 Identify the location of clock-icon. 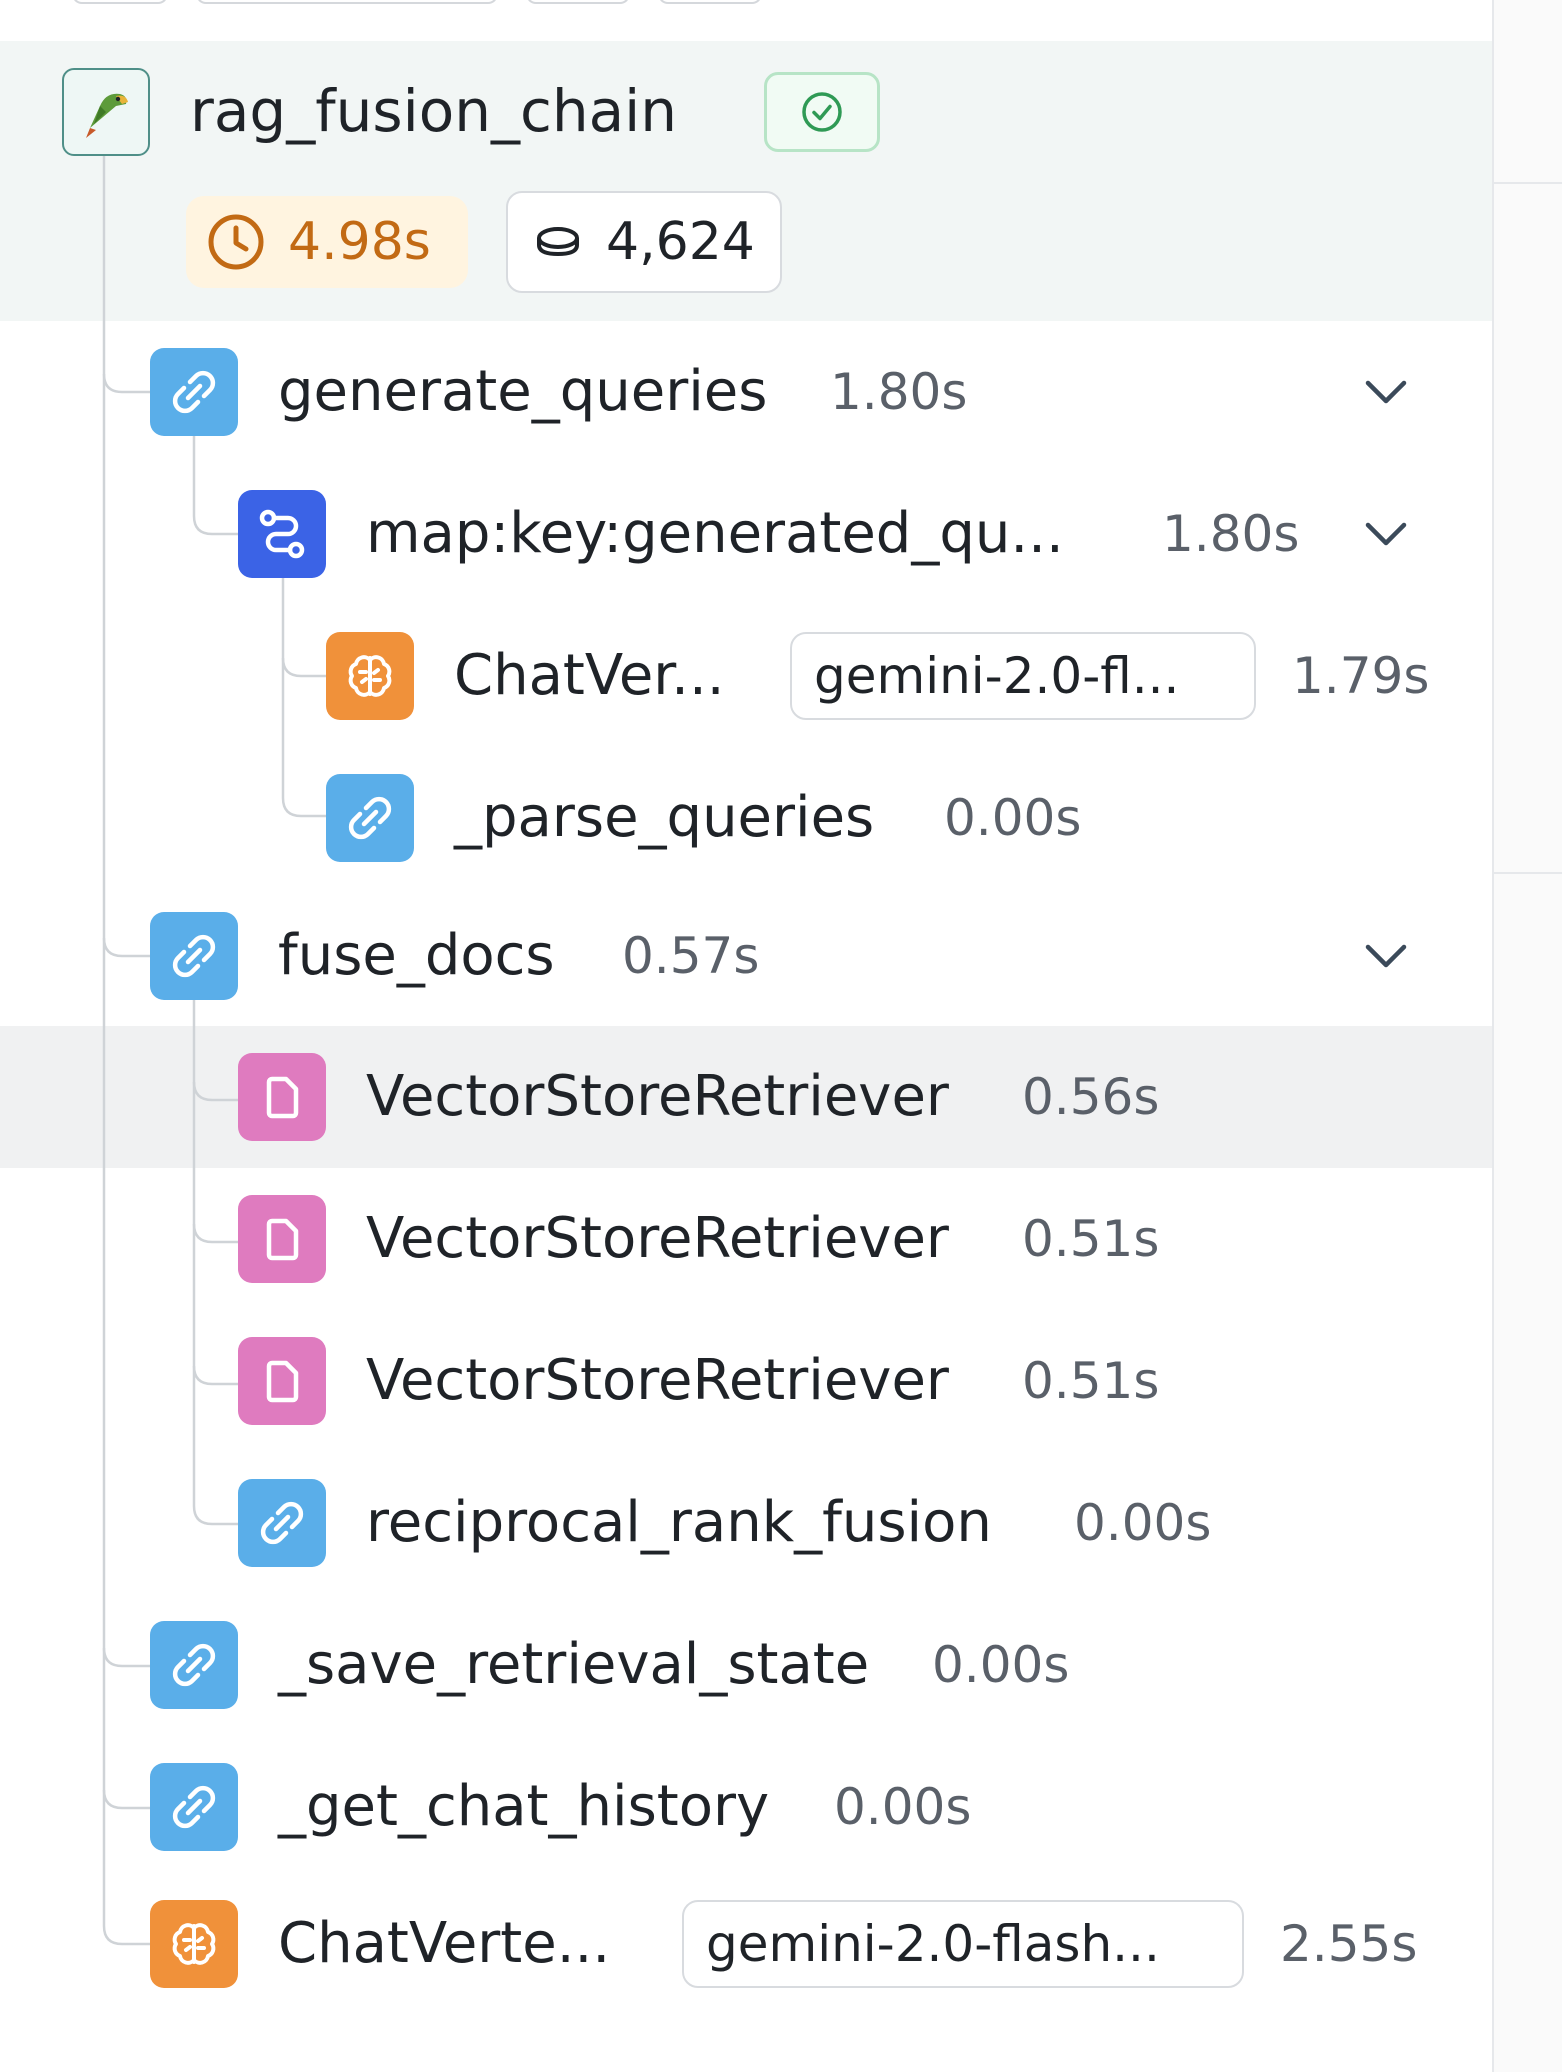
(238, 242).